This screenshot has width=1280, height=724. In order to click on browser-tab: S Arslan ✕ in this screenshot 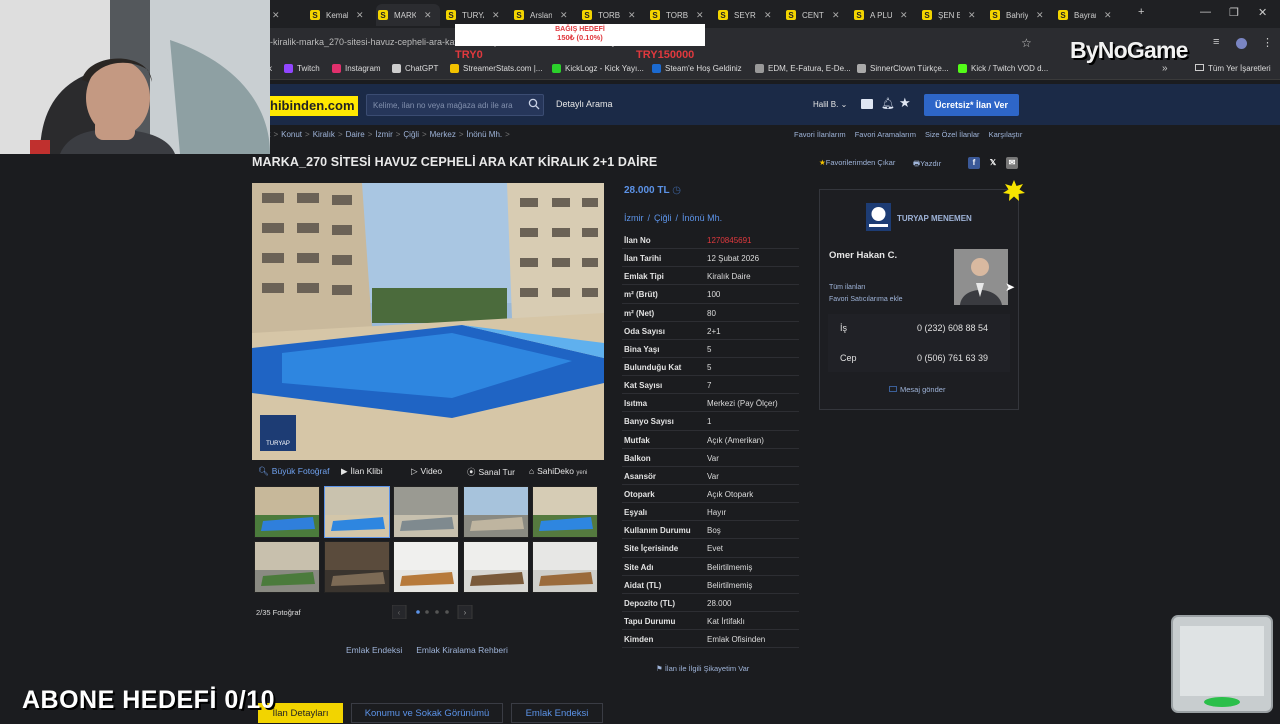, I will do `click(544, 15)`.